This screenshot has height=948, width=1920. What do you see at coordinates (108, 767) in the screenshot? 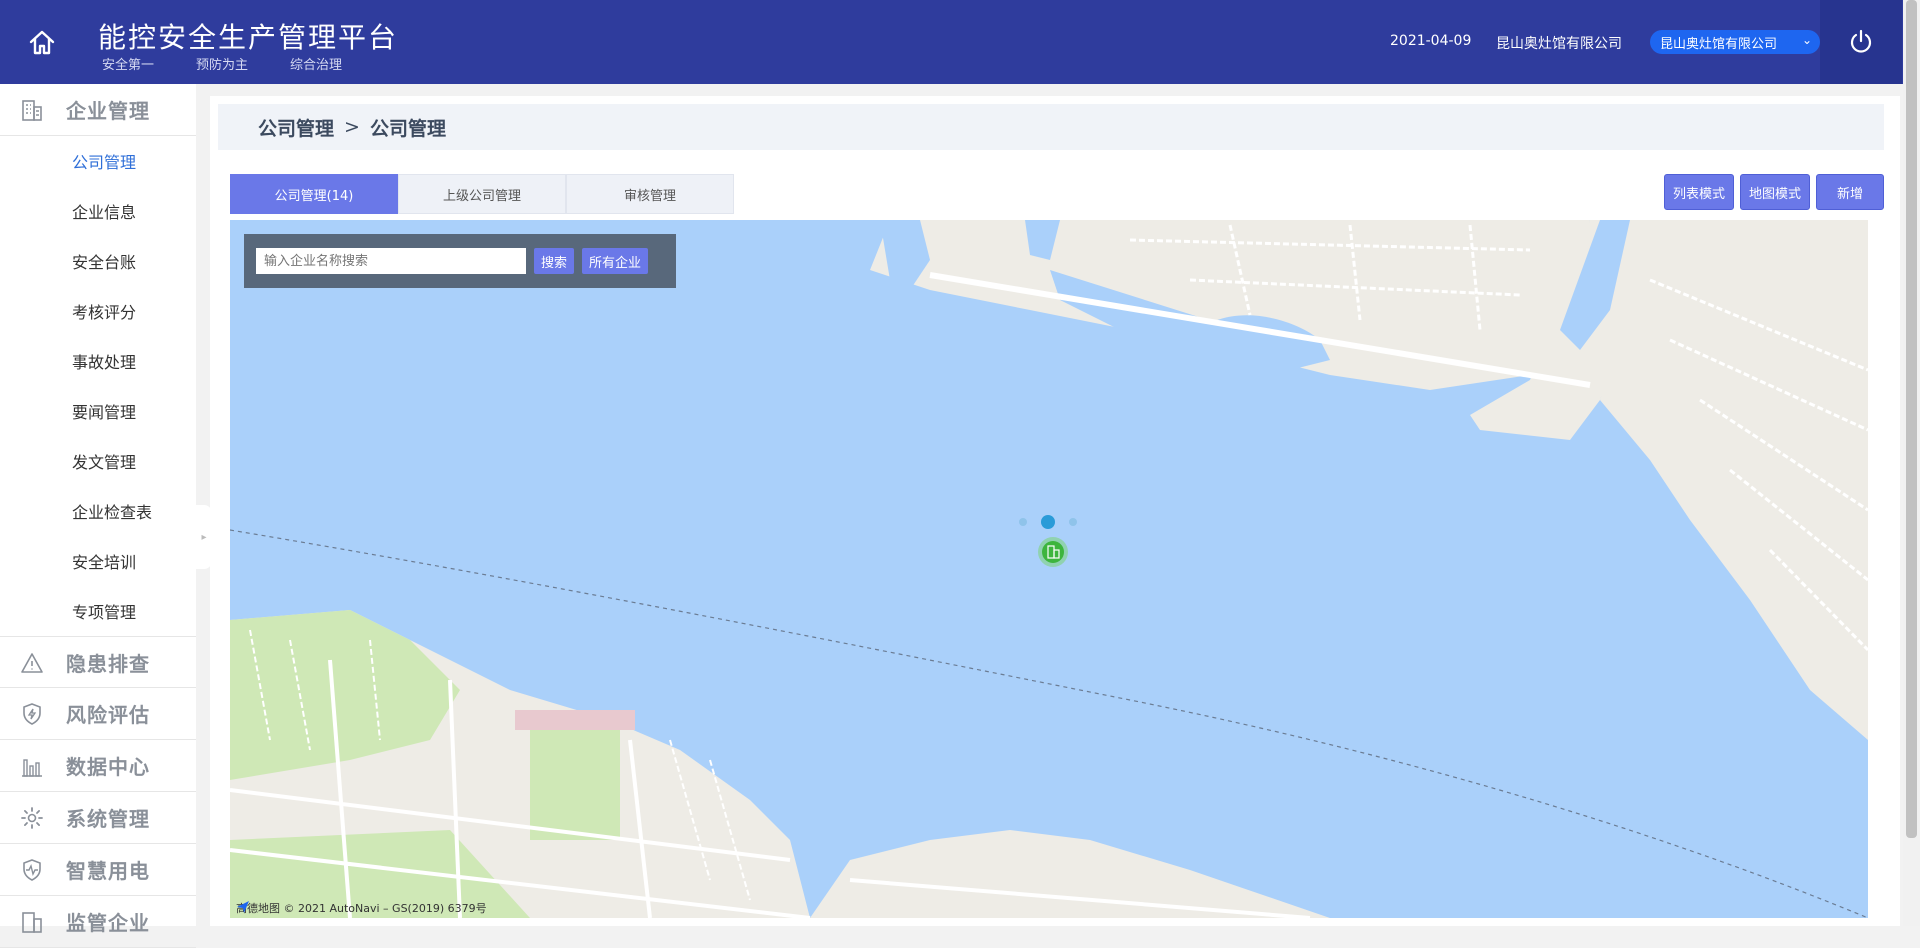
I see `section-label: 数据中心` at bounding box center [108, 767].